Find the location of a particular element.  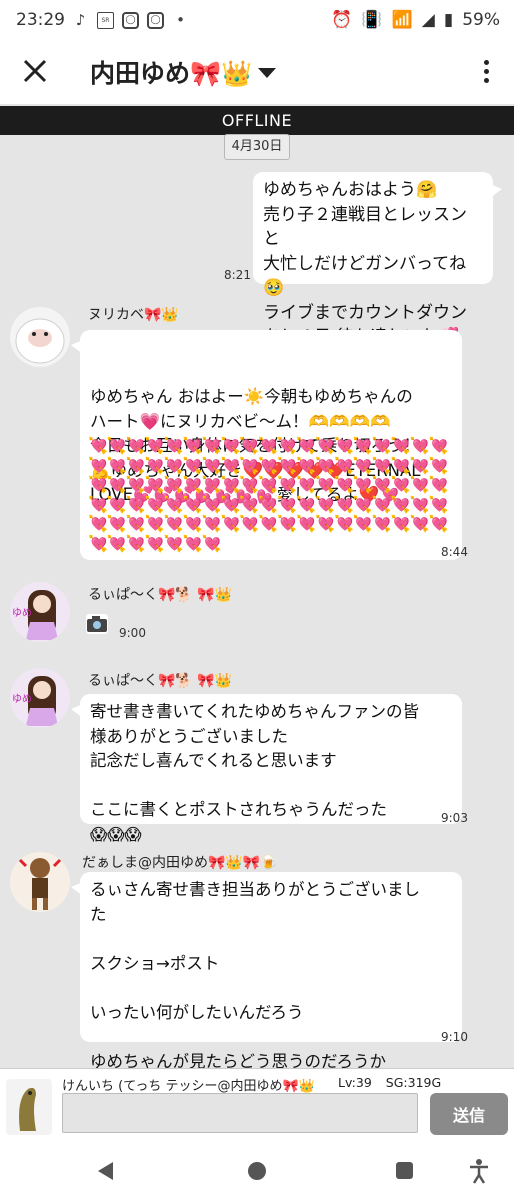

composer: けんいち (てっち テッシー@内田ゆめ🎀👑 Lv:39 SG:319G 送信 is located at coordinates (257, 1106).